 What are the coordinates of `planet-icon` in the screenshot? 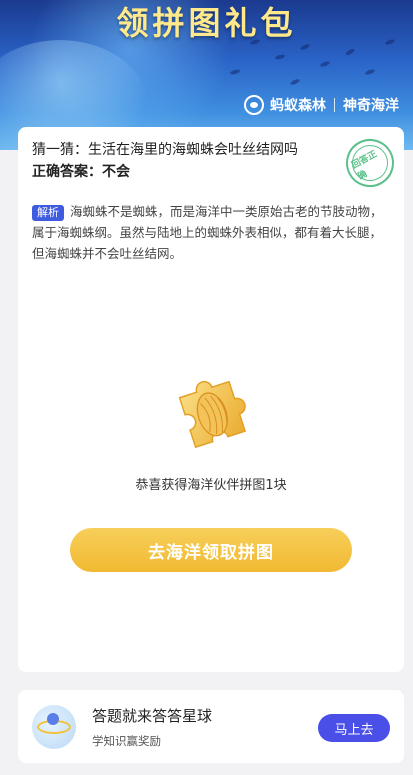 It's located at (54, 727).